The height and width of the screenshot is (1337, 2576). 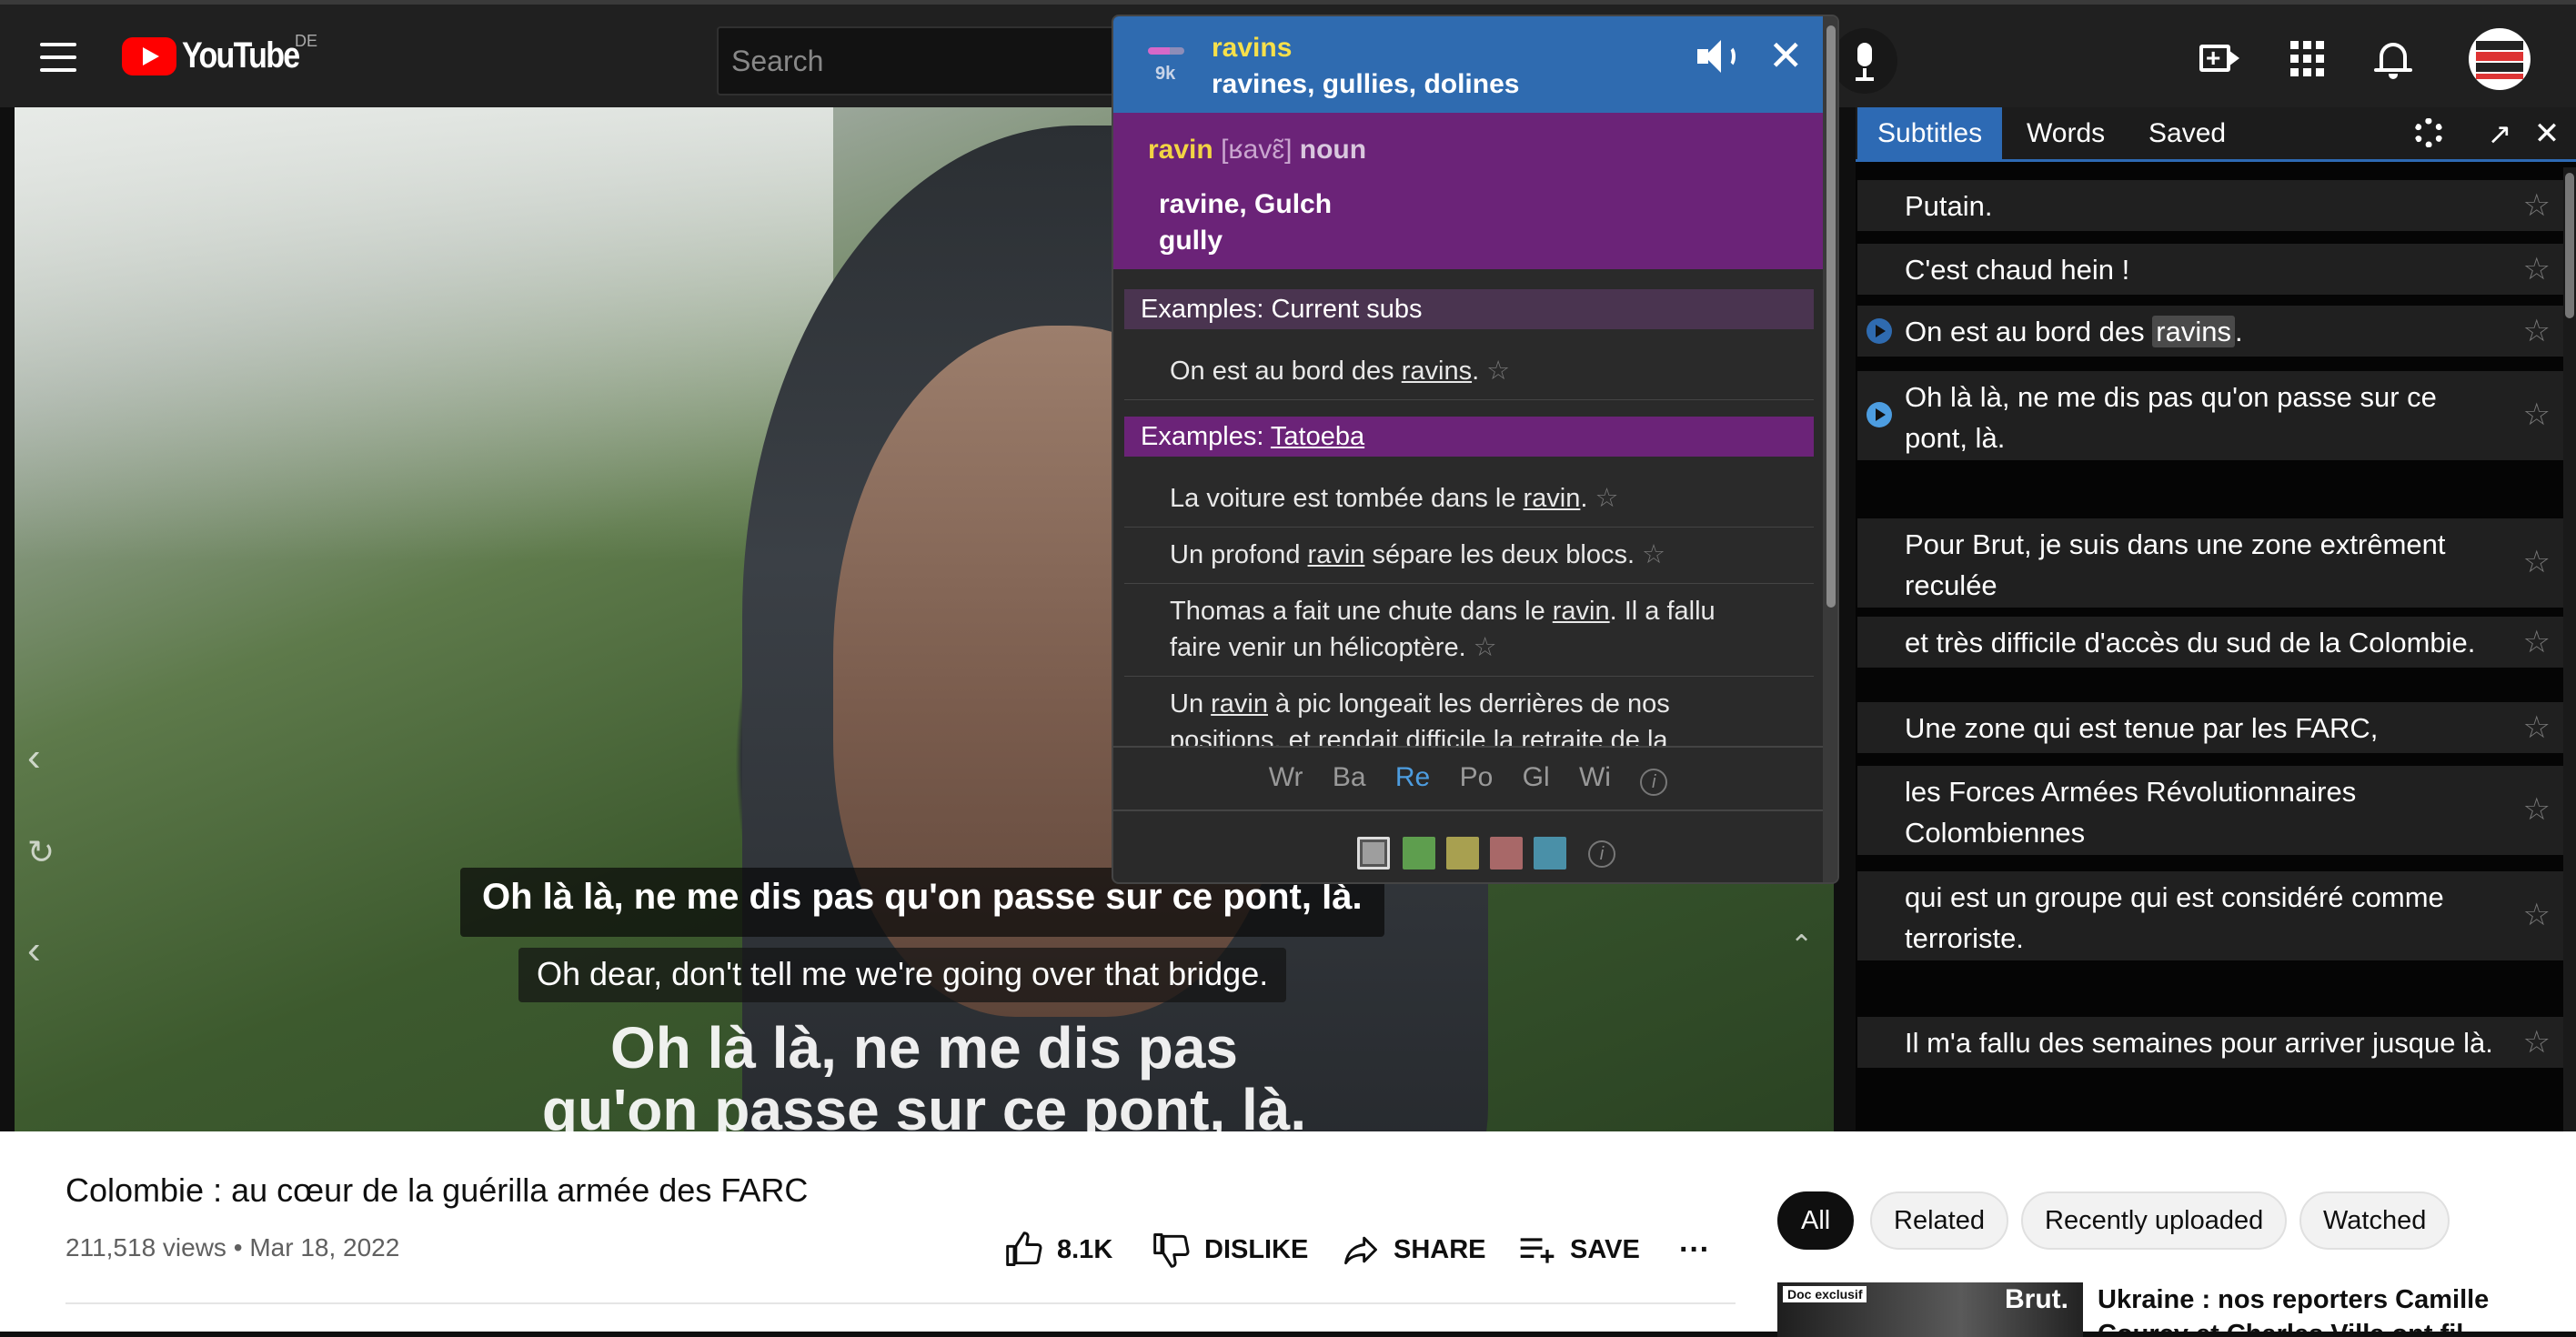 What do you see at coordinates (2569, 649) in the screenshot?
I see `panel-scrollbar` at bounding box center [2569, 649].